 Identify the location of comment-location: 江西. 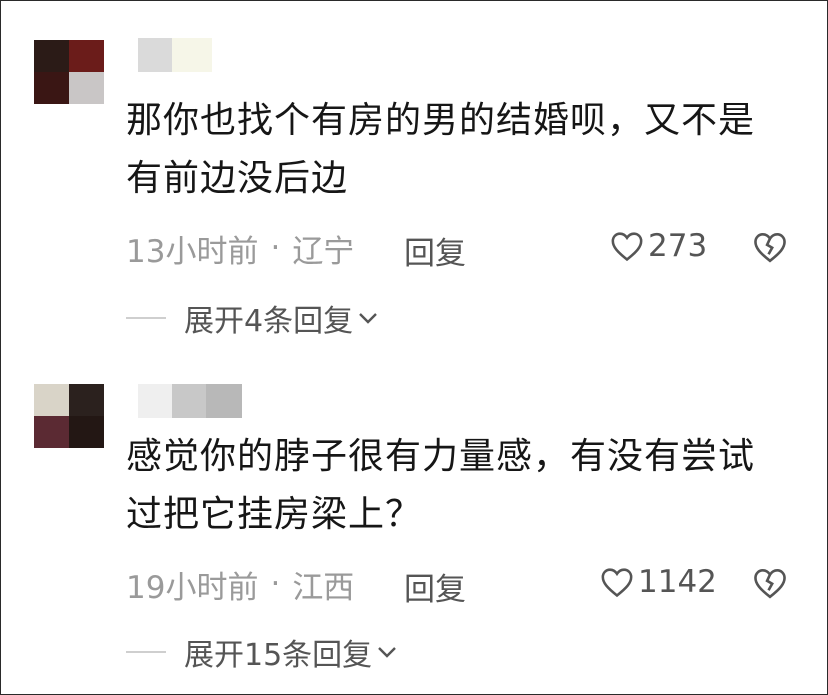
(323, 587).